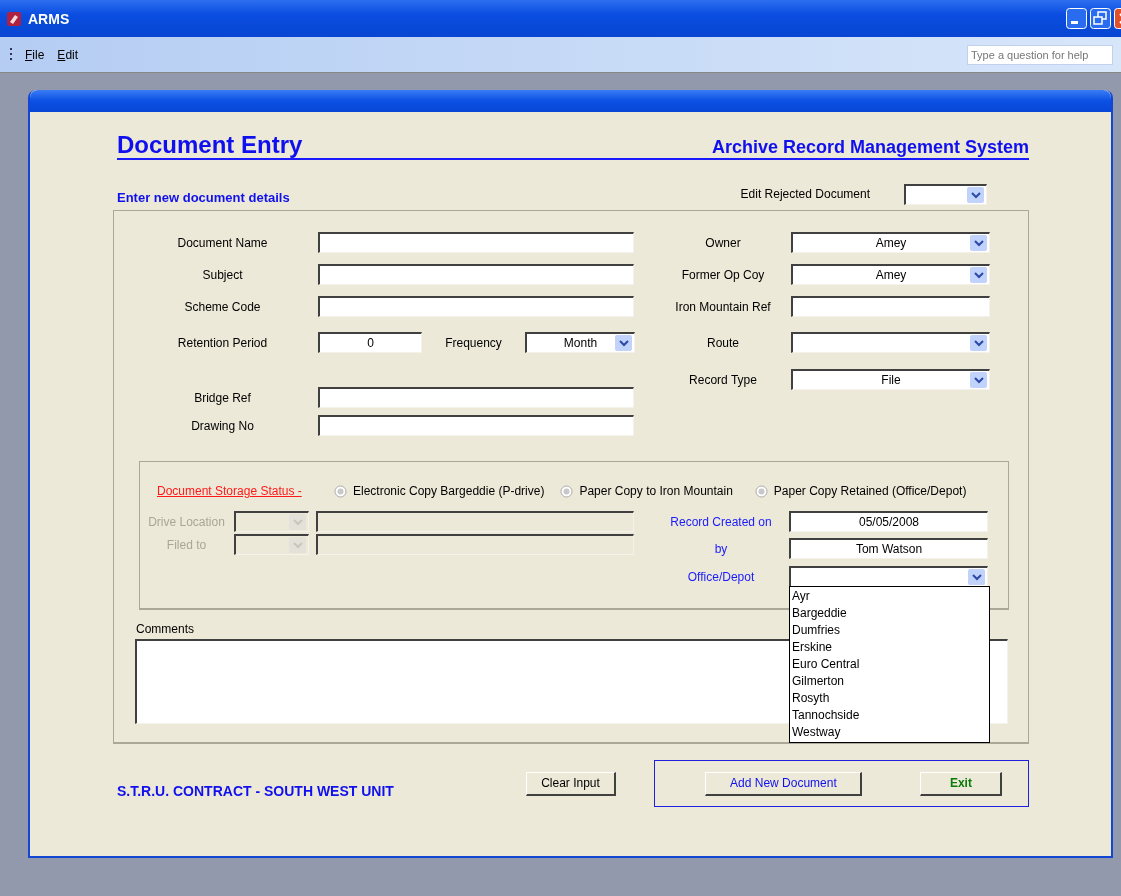 This screenshot has height=896, width=1121. Describe the element at coordinates (889, 613) in the screenshot. I see `list-option: Bargeddie` at that location.